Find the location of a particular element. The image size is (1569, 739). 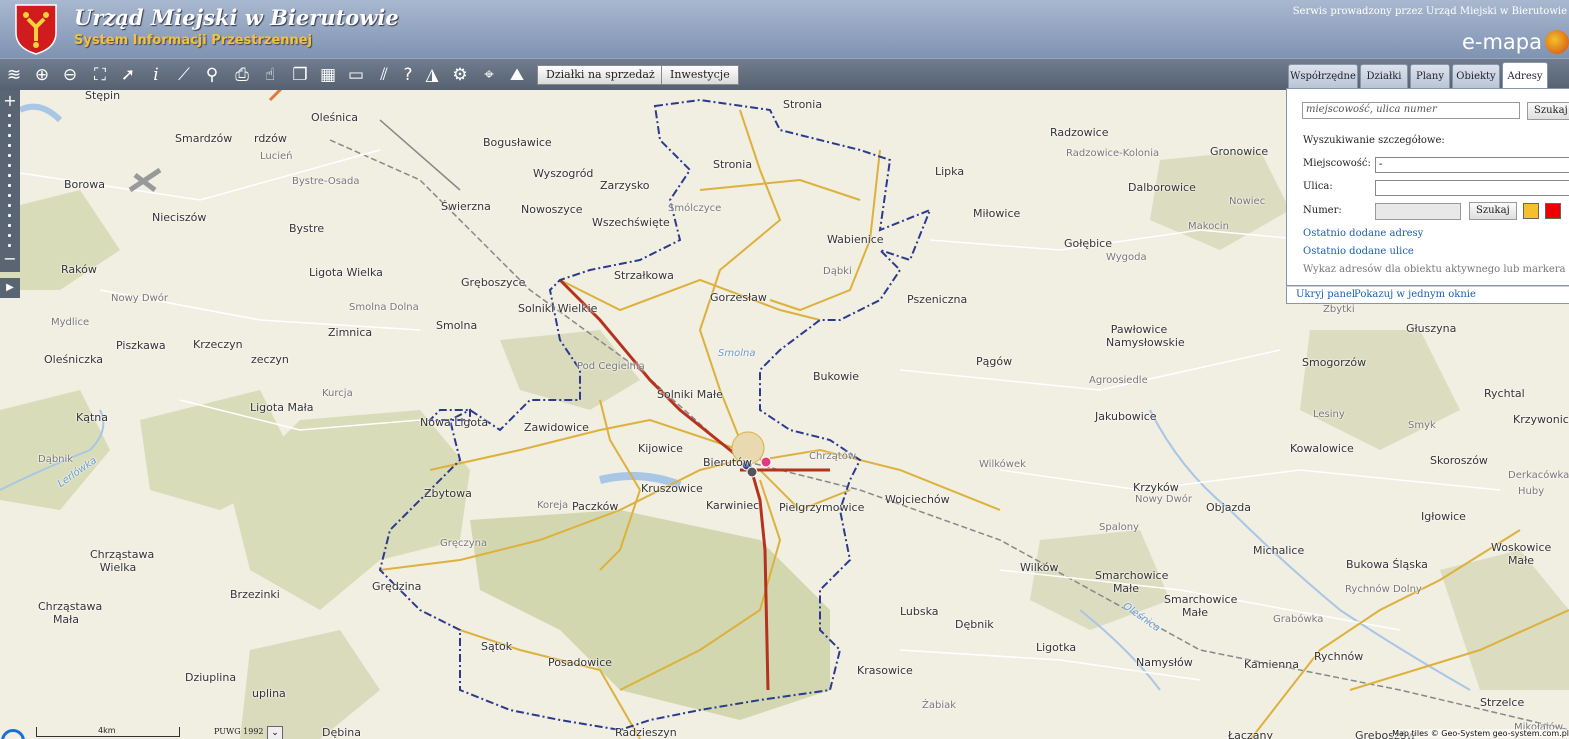

layers-icon: ≋ is located at coordinates (14, 75).